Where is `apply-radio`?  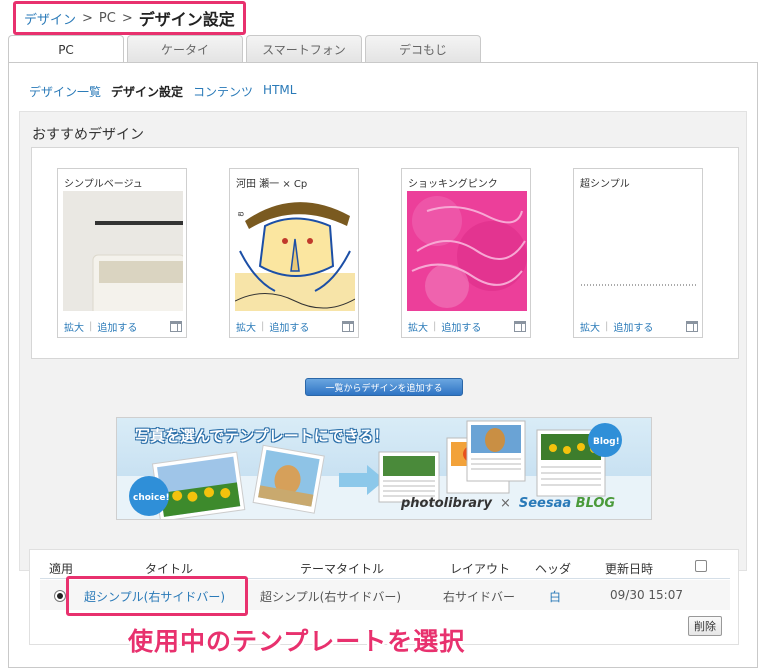 apply-radio is located at coordinates (60, 596).